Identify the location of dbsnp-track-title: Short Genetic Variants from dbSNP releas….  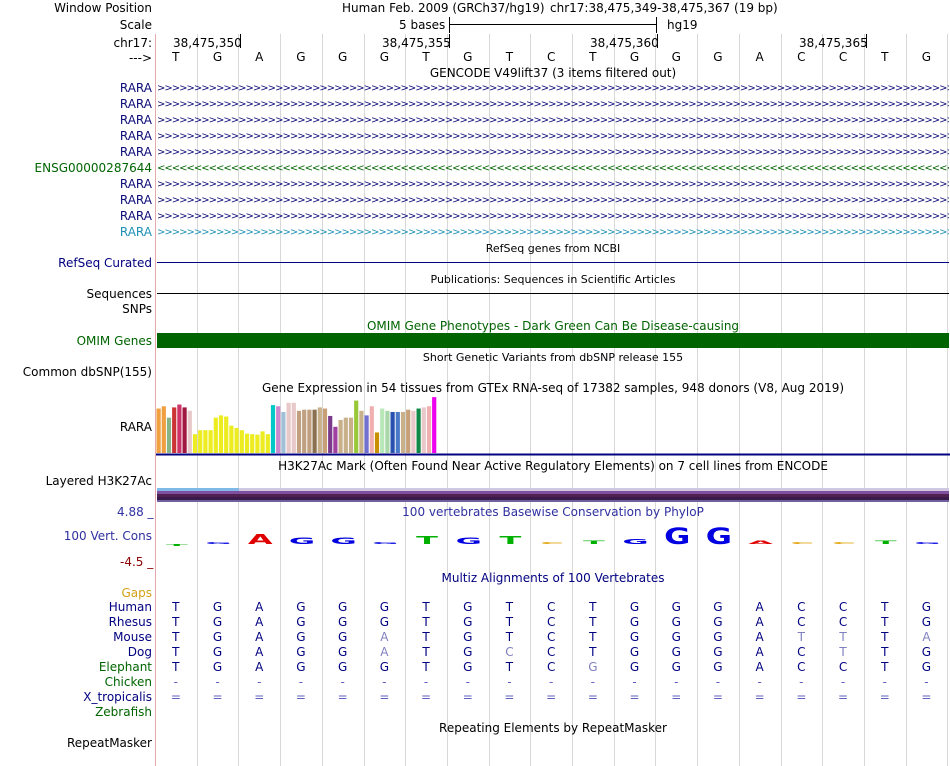
(553, 357).